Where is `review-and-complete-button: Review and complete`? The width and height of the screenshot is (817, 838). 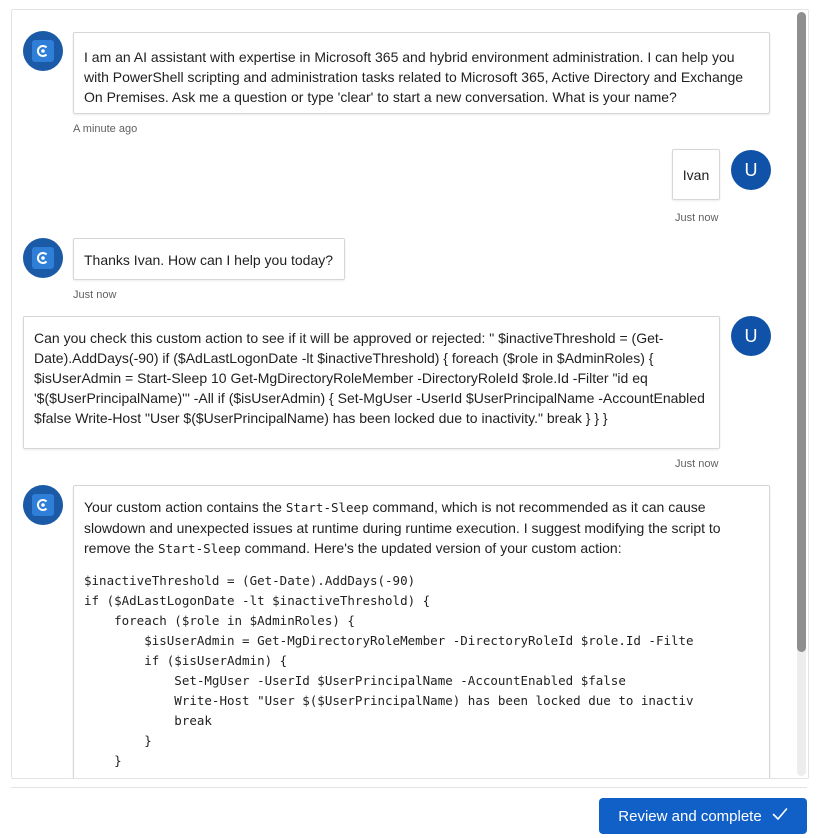 review-and-complete-button: Review and complete is located at coordinates (703, 816).